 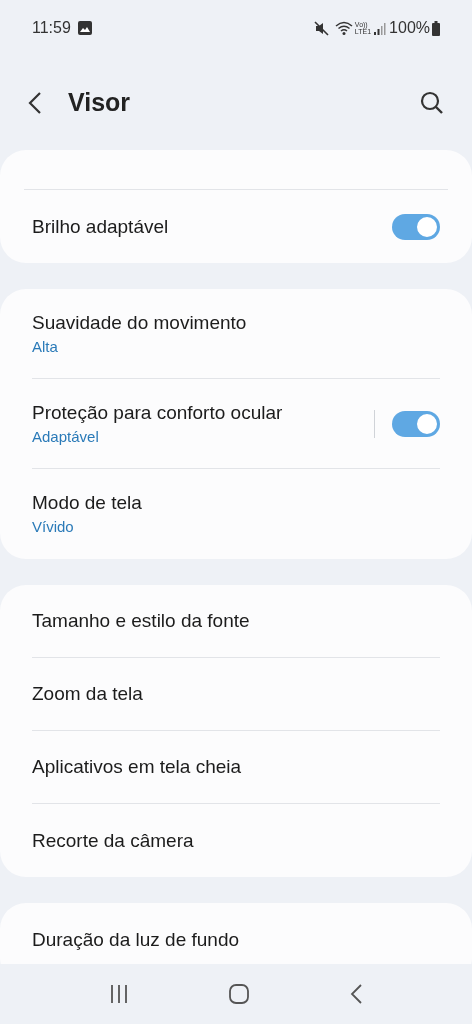 I want to click on setting-title: Proteção para conforto ocular, so click(x=158, y=412).